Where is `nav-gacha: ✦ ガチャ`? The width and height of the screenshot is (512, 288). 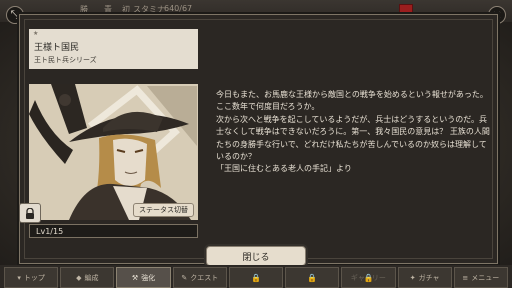 nav-gacha: ✦ ガチャ is located at coordinates (424, 277).